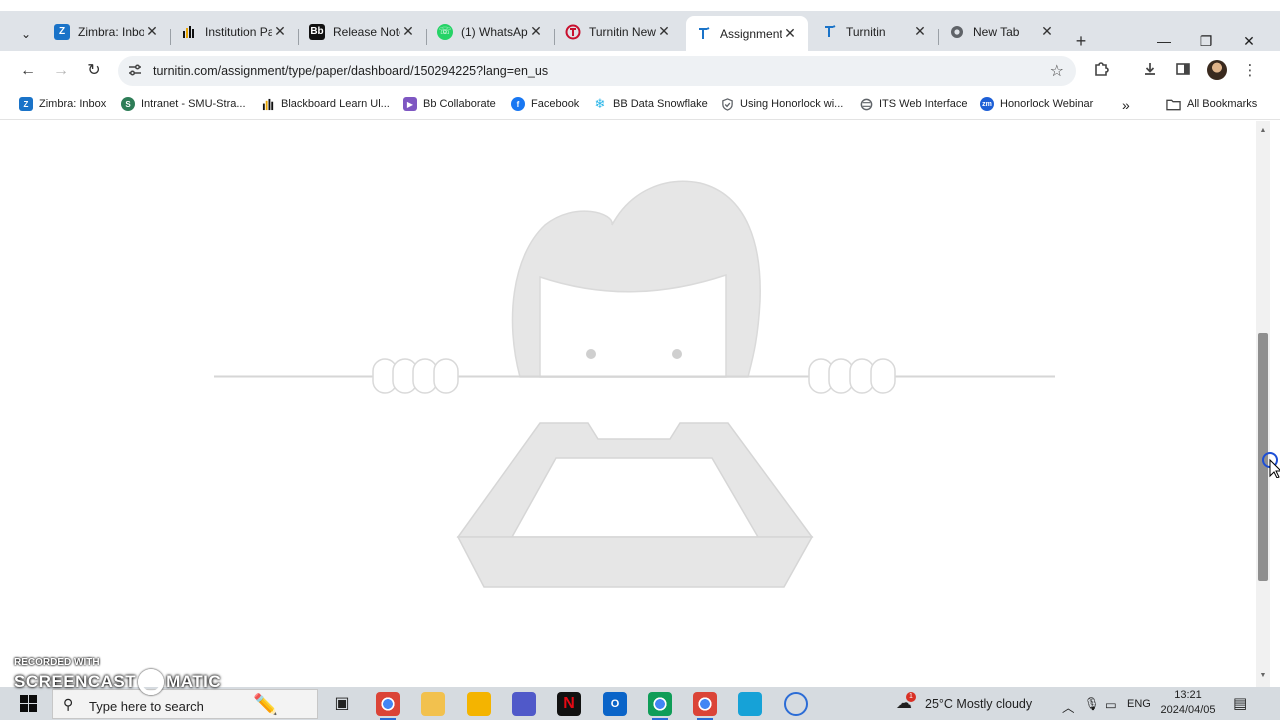  I want to click on zimbra-icon: Z, so click(62, 31).